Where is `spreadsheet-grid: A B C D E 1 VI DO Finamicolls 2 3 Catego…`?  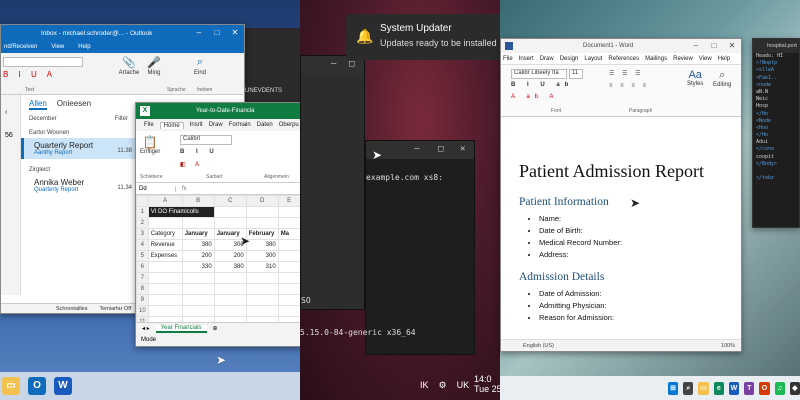
spreadsheet-grid: A B C D E 1 VI DO Finamicolls 2 3 Catego… is located at coordinates (219, 261).